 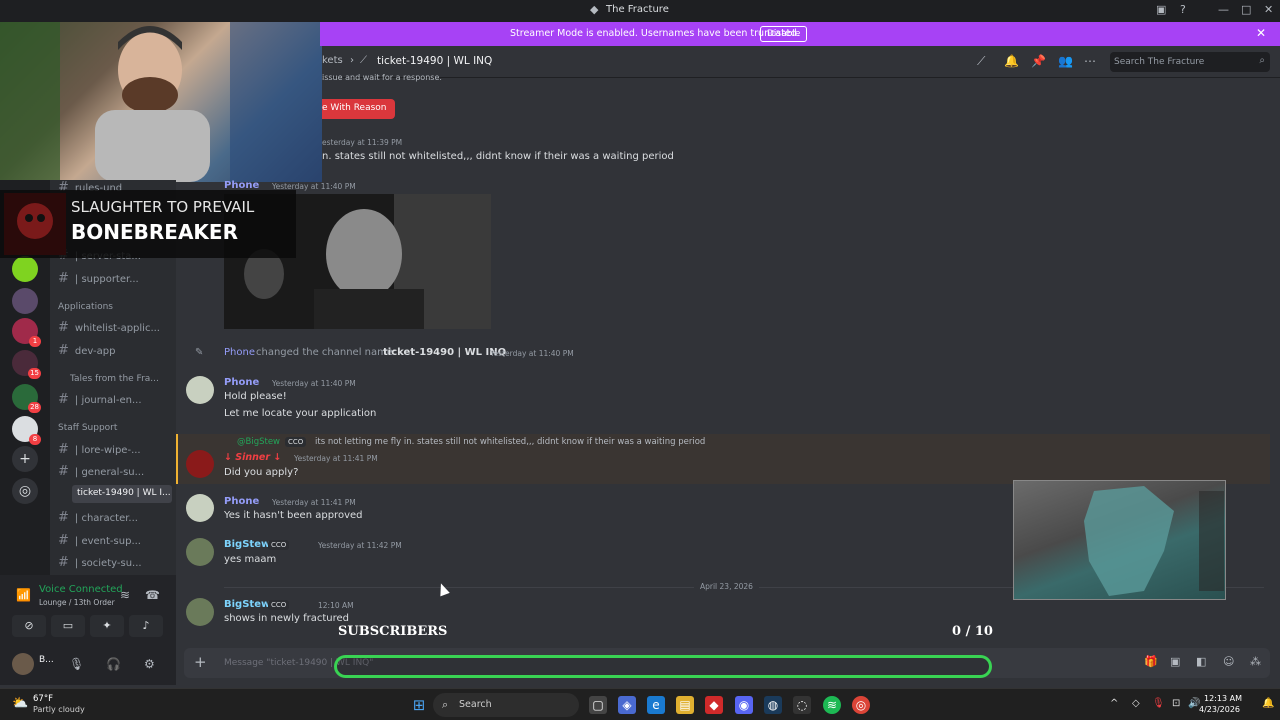 I want to click on threads-icon: ⟋, so click(x=981, y=61).